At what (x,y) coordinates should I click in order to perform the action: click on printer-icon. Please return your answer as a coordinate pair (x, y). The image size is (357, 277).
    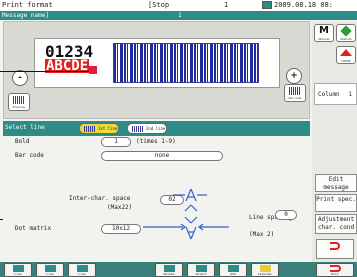
    Looking at the image, I should click on (267, 5).